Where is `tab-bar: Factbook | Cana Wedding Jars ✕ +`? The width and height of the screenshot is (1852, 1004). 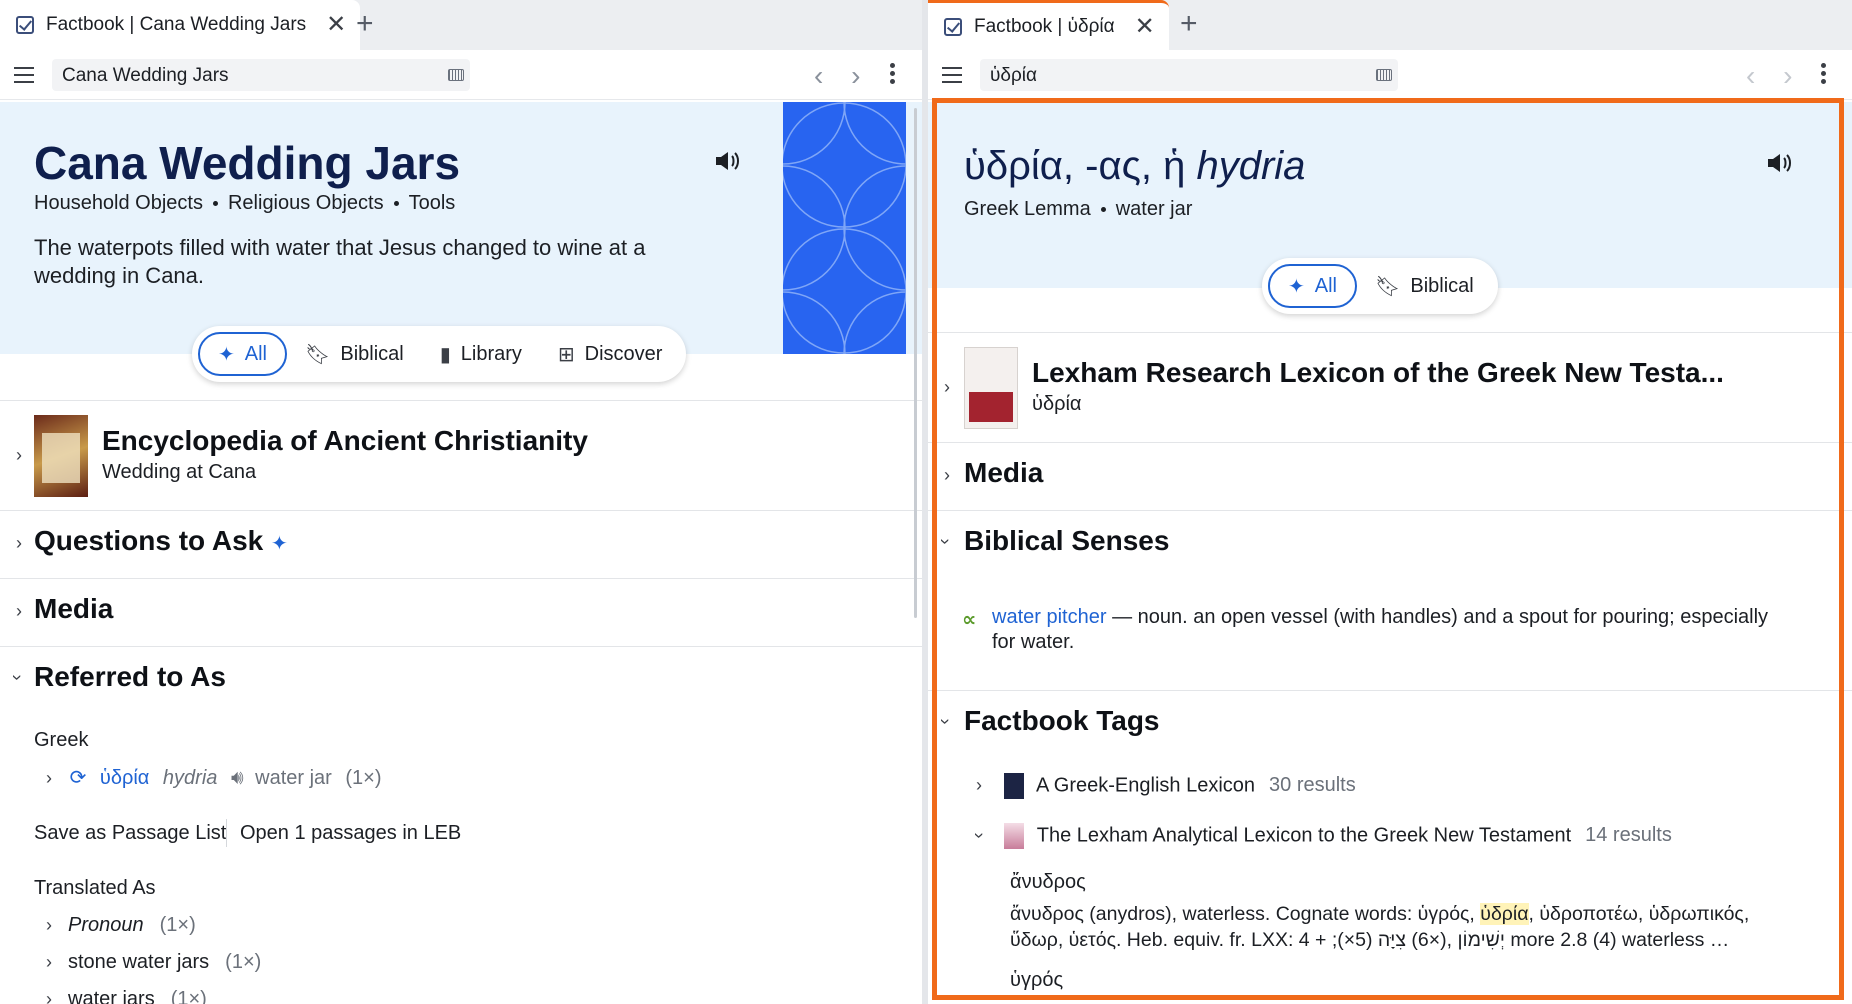 tab-bar: Factbook | Cana Wedding Jars ✕ + is located at coordinates (461, 25).